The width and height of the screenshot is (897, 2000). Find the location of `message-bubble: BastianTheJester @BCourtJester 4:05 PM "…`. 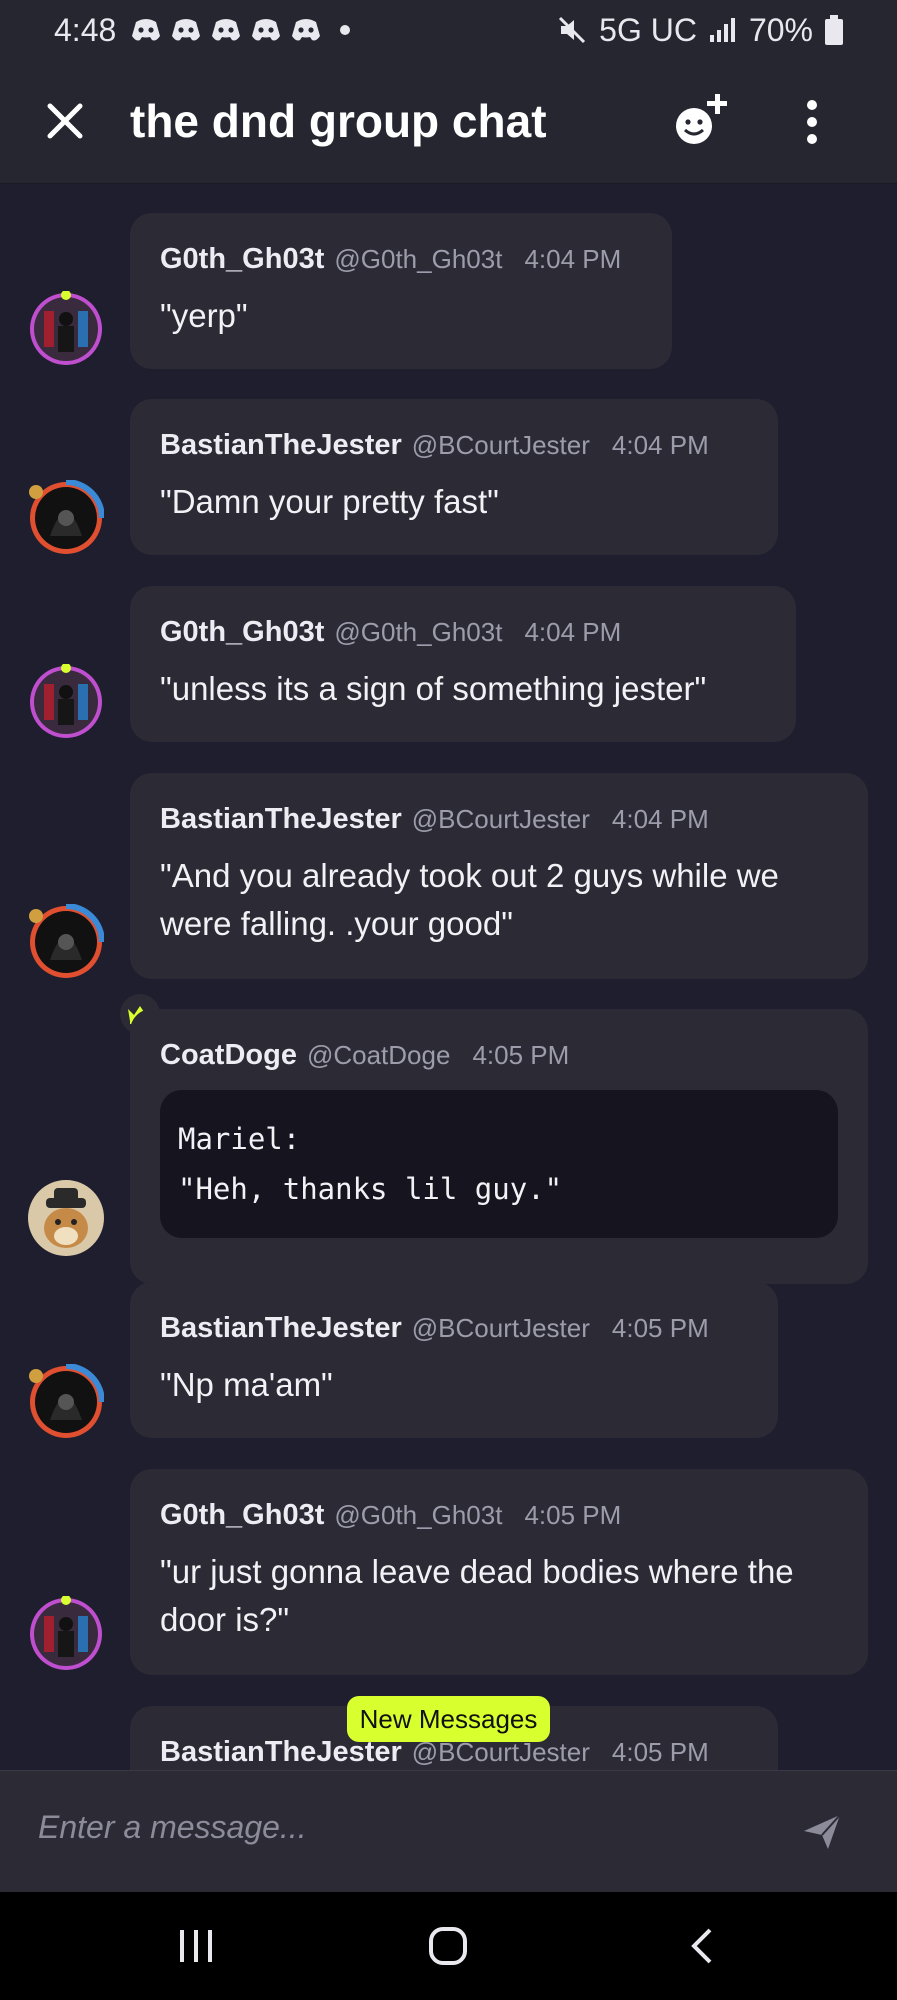

message-bubble: BastianTheJester @BCourtJester 4:05 PM "… is located at coordinates (454, 1360).